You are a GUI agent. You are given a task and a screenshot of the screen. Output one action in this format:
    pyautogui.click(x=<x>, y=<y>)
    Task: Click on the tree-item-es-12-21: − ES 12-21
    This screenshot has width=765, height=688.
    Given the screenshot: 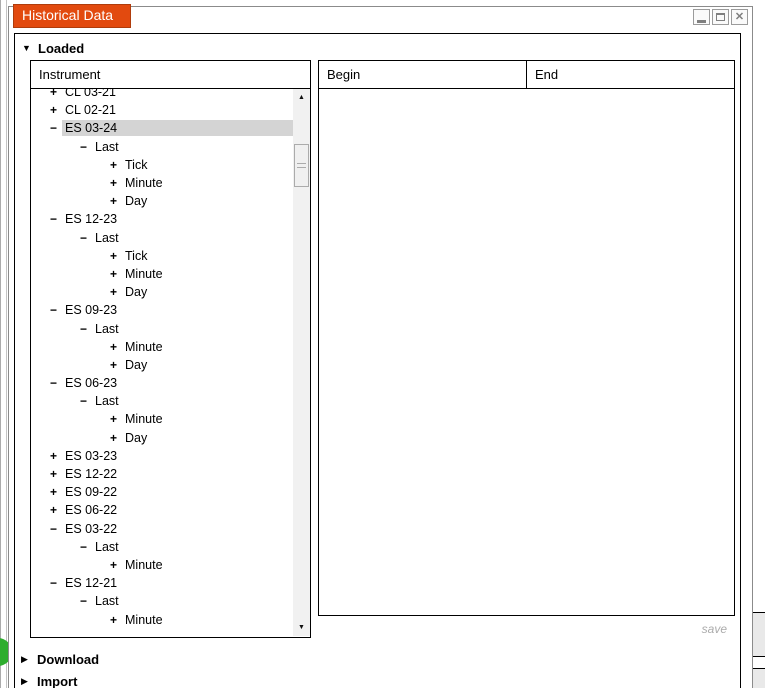 What is the action you would take?
    pyautogui.click(x=162, y=583)
    